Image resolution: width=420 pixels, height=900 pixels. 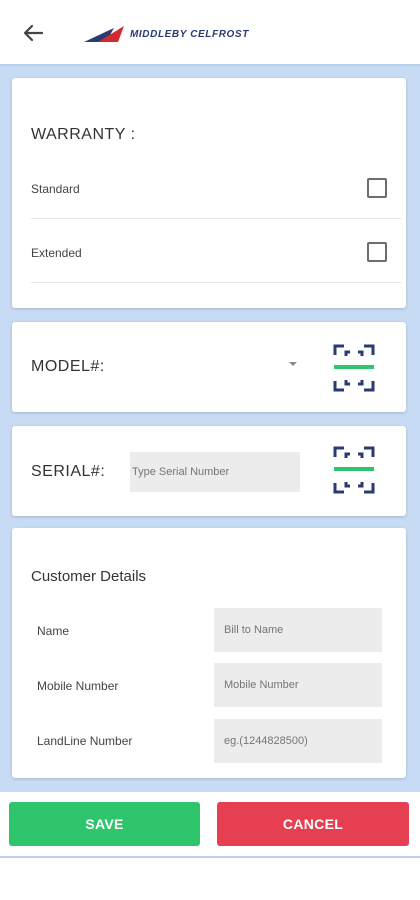 I want to click on brand-logo-mark, so click(x=104, y=34).